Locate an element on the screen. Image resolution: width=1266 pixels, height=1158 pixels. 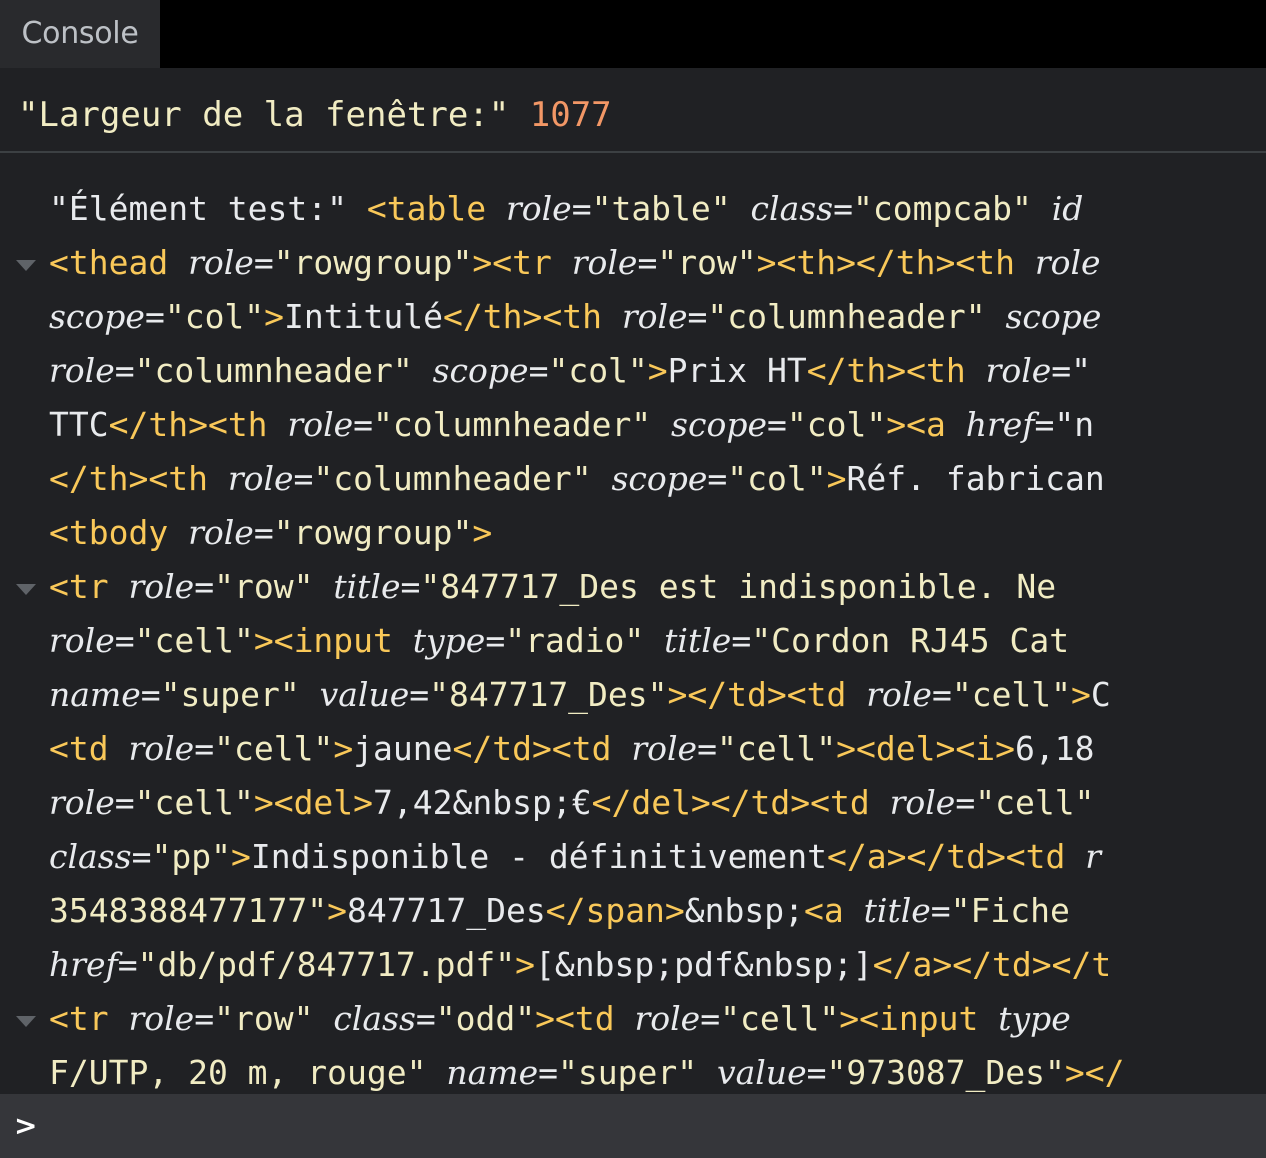
code-token: "row" is located at coordinates (274, 586).